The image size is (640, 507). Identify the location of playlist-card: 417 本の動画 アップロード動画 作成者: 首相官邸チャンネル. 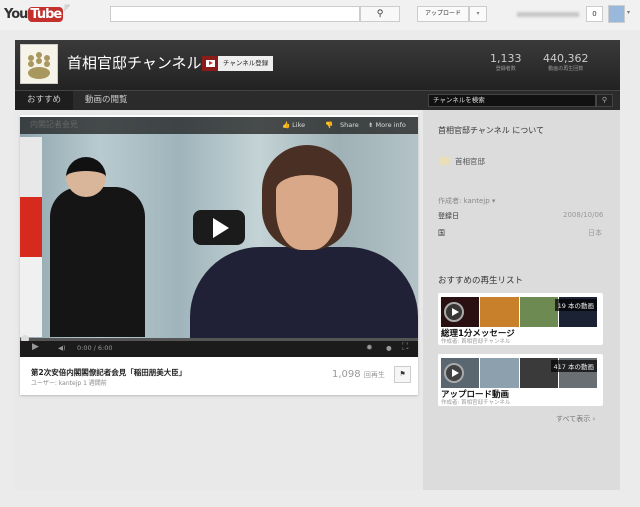
(520, 380).